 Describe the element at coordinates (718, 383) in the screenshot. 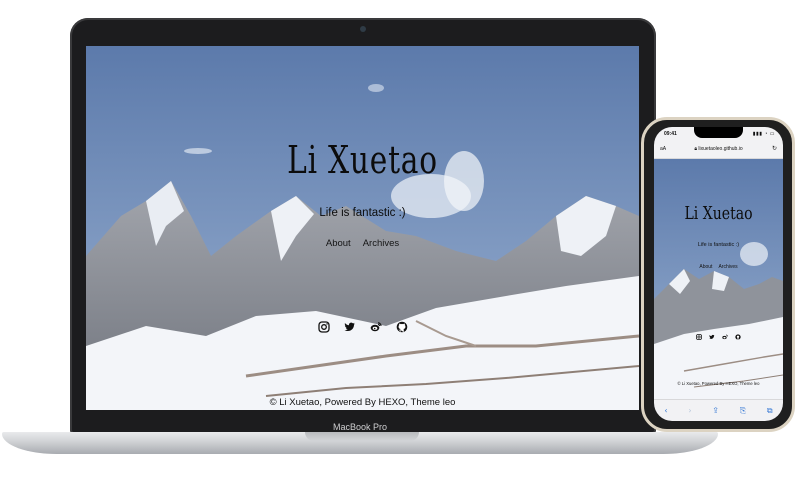

I see `mobile-site-footer: © Li Xuetao, Powered By HEXO, Theme leo` at that location.